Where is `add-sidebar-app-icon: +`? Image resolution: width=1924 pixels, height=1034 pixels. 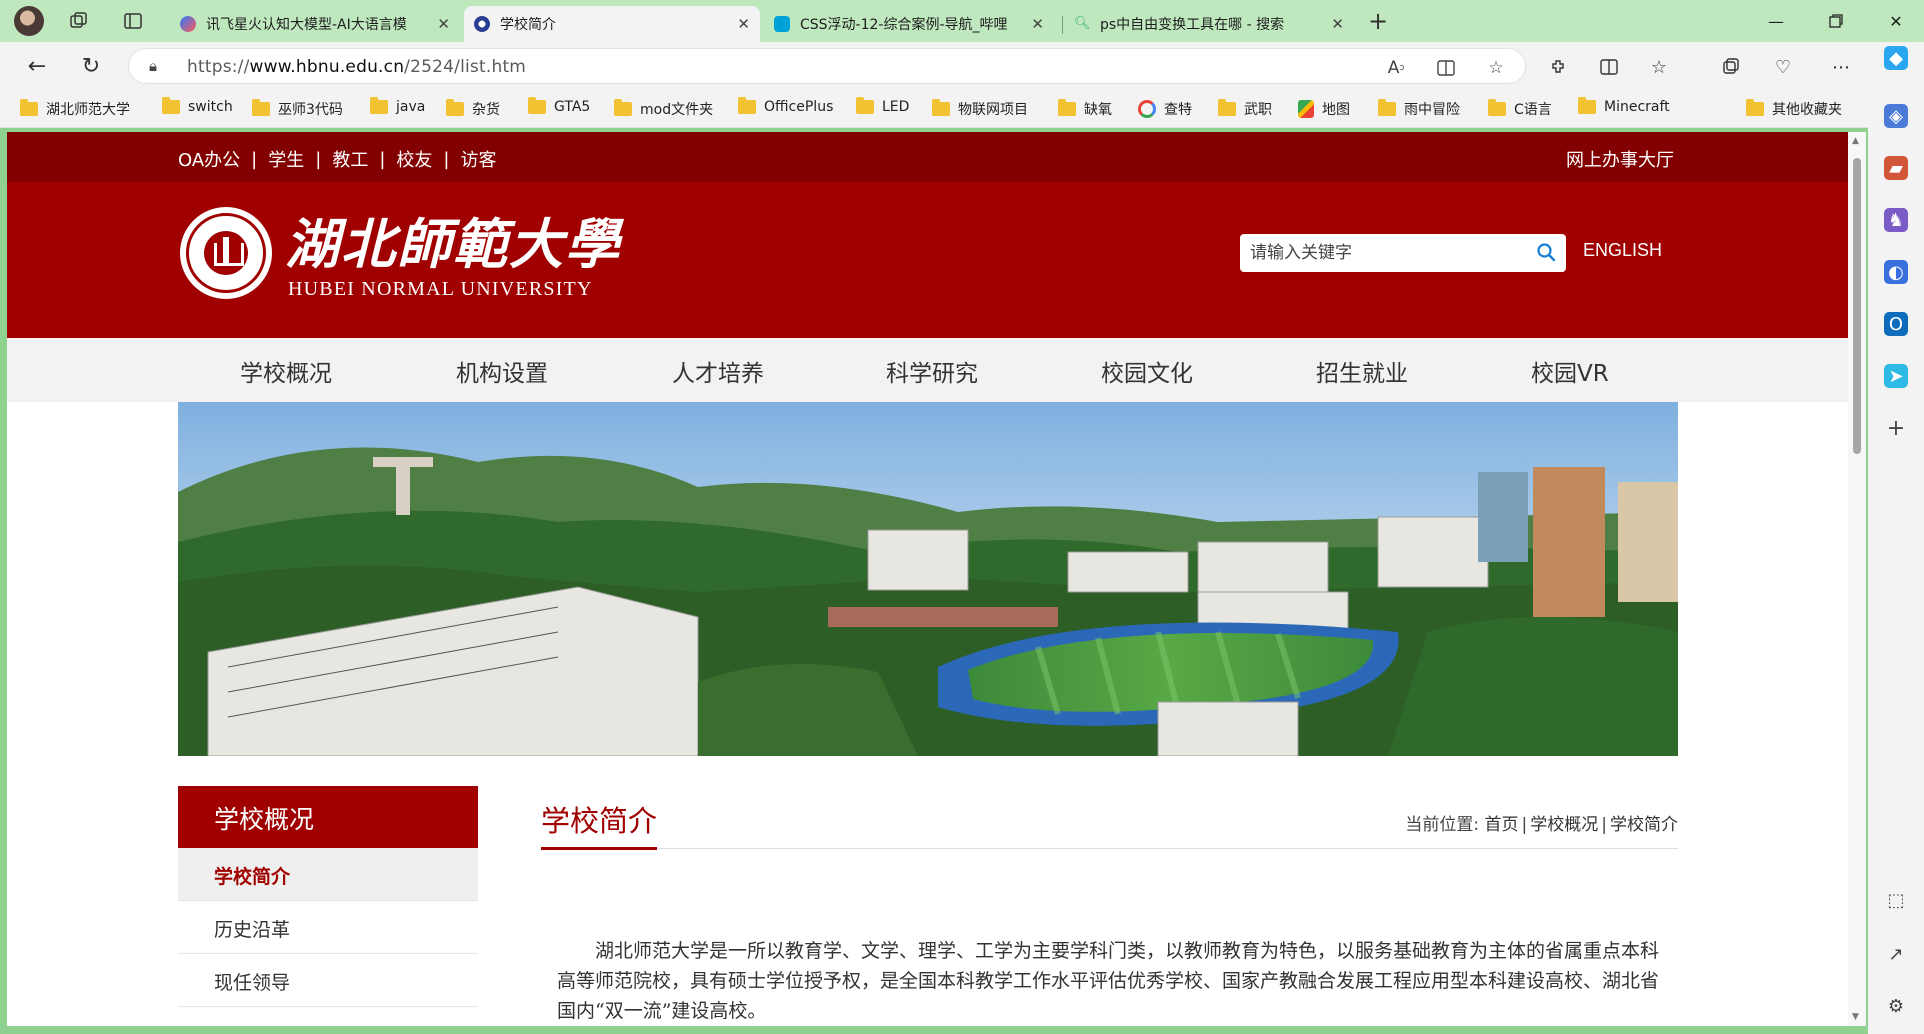
add-sidebar-app-icon: + is located at coordinates (1896, 428).